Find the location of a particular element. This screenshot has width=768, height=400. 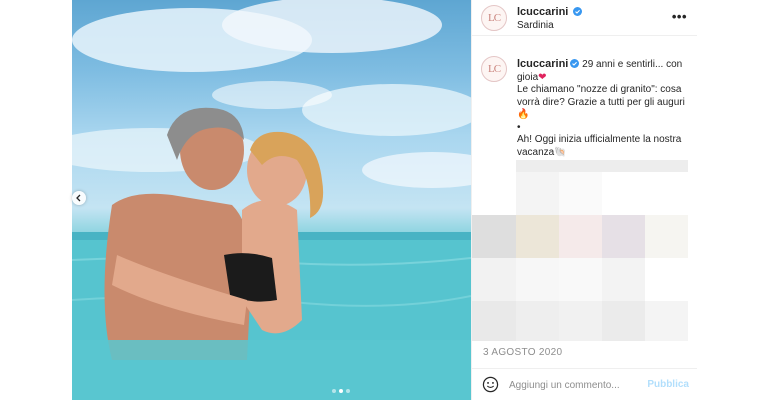

carousel-prev-button is located at coordinates (79, 198).